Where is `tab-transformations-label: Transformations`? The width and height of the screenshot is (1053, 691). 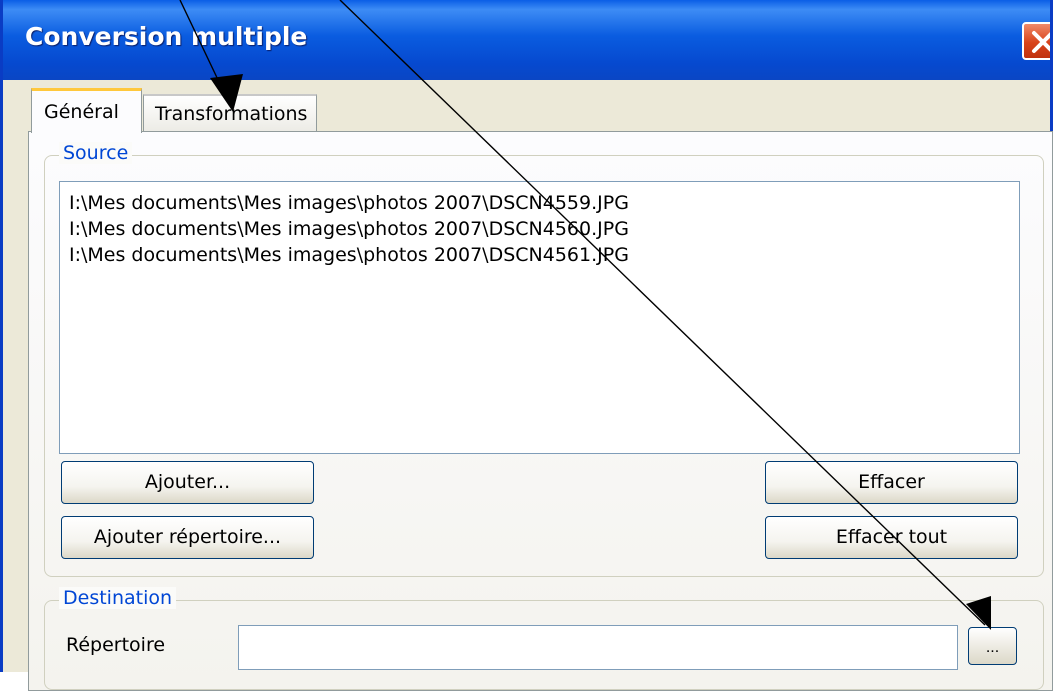 tab-transformations-label: Transformations is located at coordinates (231, 114).